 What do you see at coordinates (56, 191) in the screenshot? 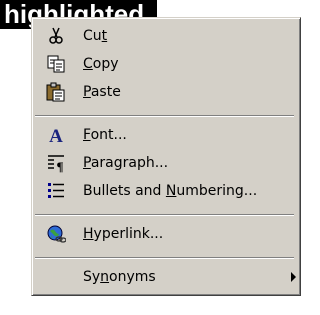
I see `bullets-icon` at bounding box center [56, 191].